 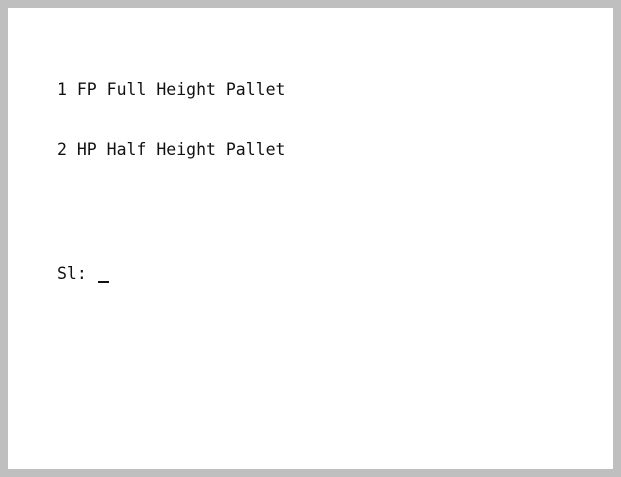 I want to click on menu-option-half-height-pallet: 2 HP Half Height Pallet, so click(x=171, y=150).